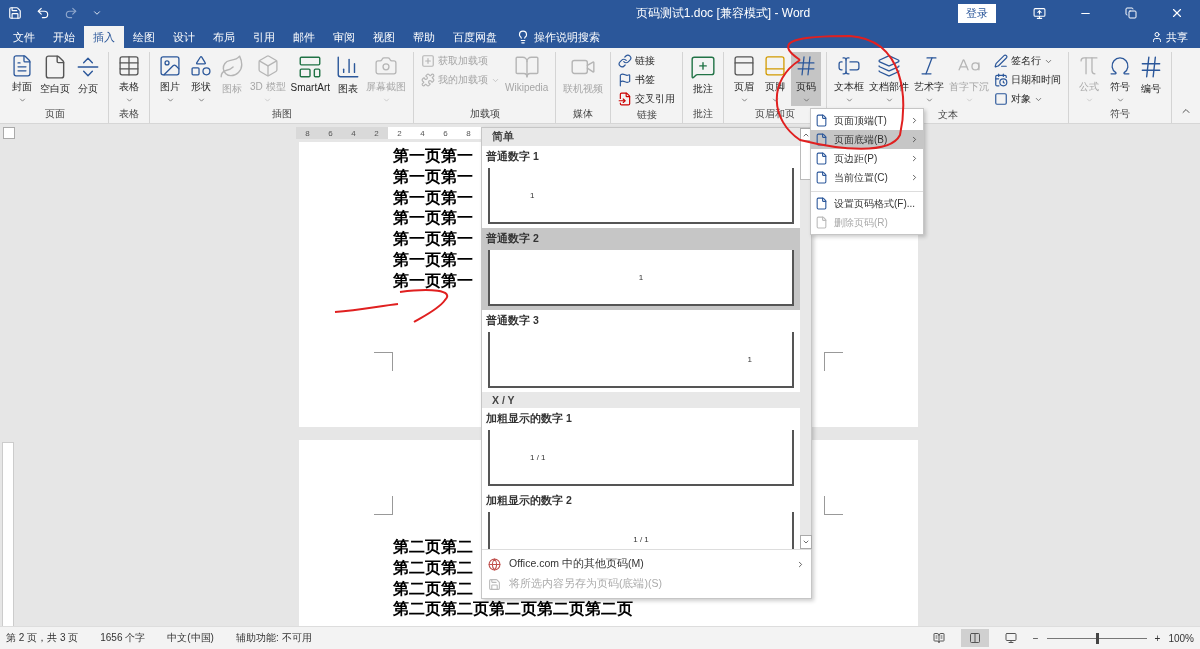  I want to click on ribbon-button: 分页, so click(88, 79).